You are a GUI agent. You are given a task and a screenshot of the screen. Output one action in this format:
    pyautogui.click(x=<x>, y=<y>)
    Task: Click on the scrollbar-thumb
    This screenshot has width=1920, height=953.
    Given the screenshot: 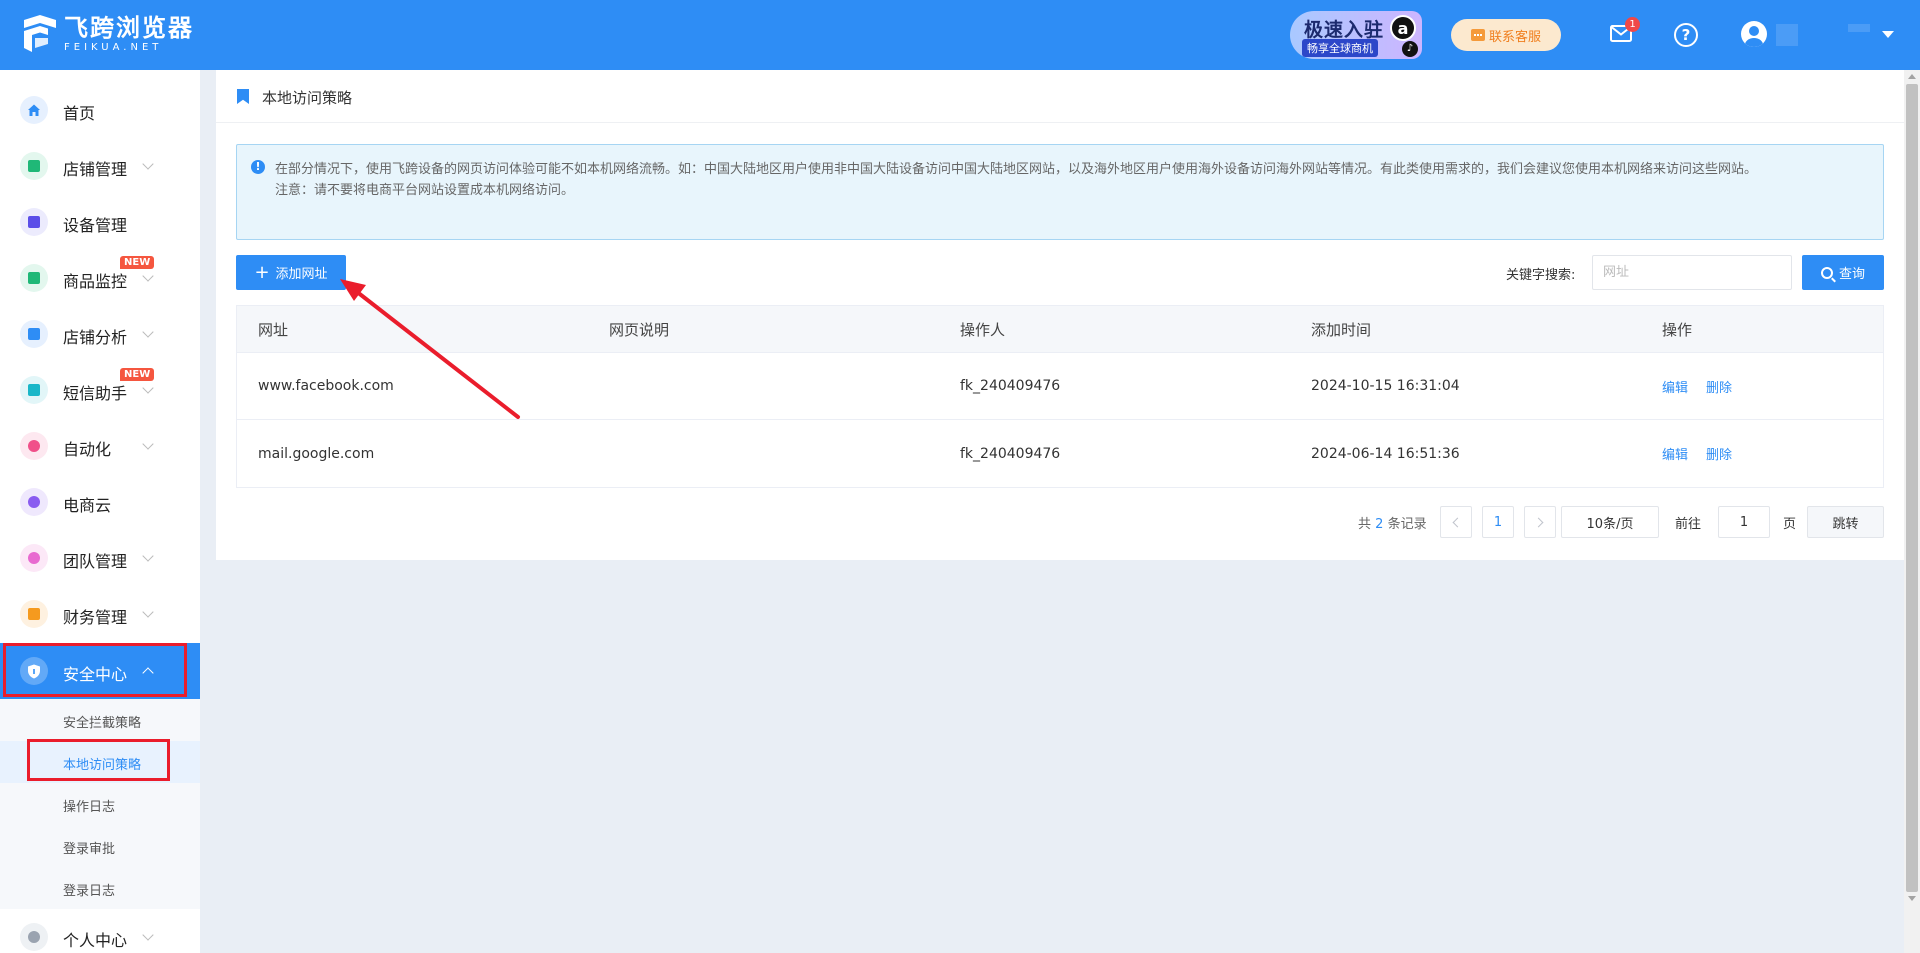 What is the action you would take?
    pyautogui.click(x=1912, y=488)
    